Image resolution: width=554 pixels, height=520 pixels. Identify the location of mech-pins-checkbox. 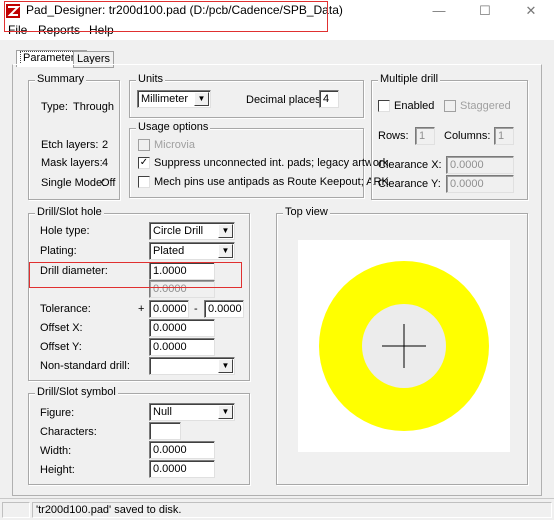
(144, 182).